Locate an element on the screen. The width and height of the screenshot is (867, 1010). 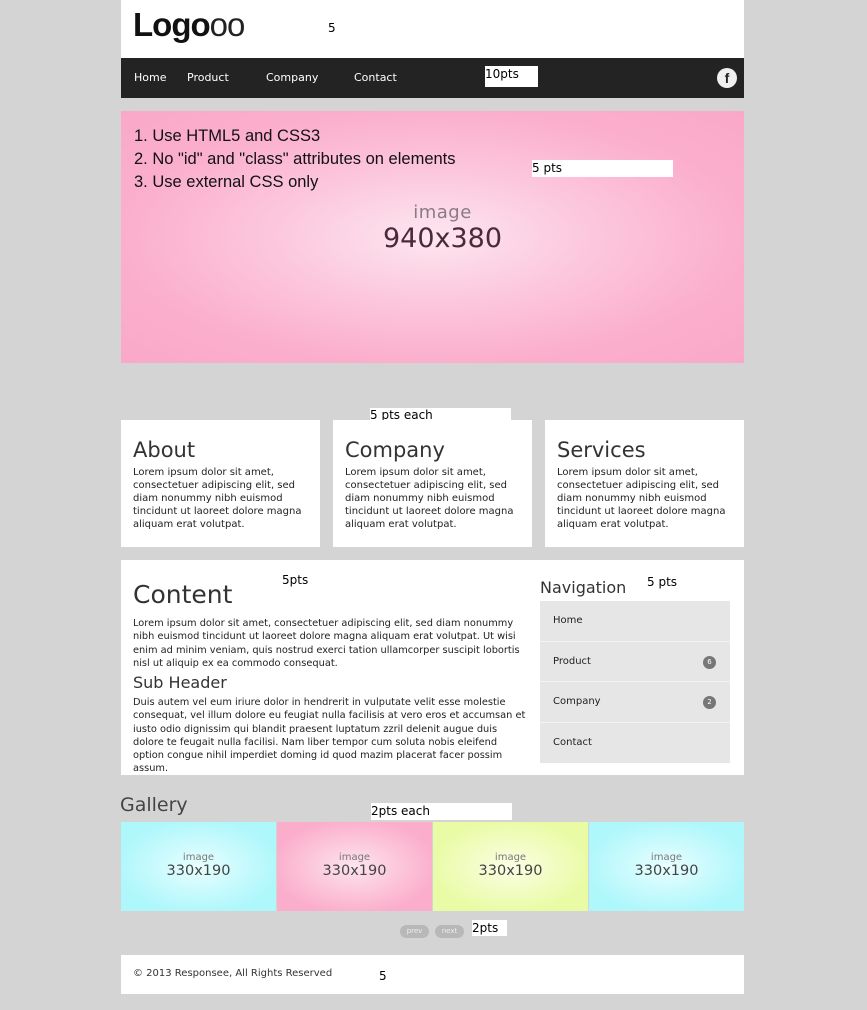
sidebar-item-label: Product is located at coordinates (572, 661).